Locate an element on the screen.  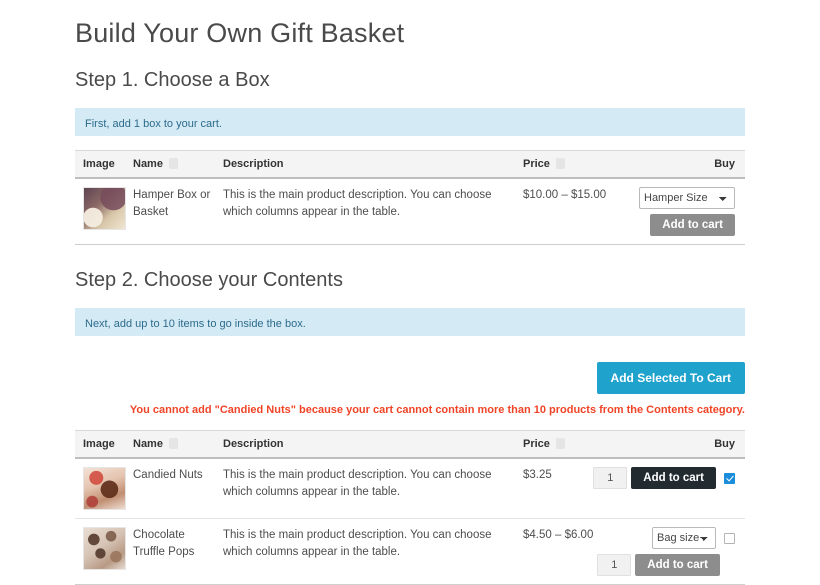
product-buy-cell: Bag size Add to cart is located at coordinates (671, 551).